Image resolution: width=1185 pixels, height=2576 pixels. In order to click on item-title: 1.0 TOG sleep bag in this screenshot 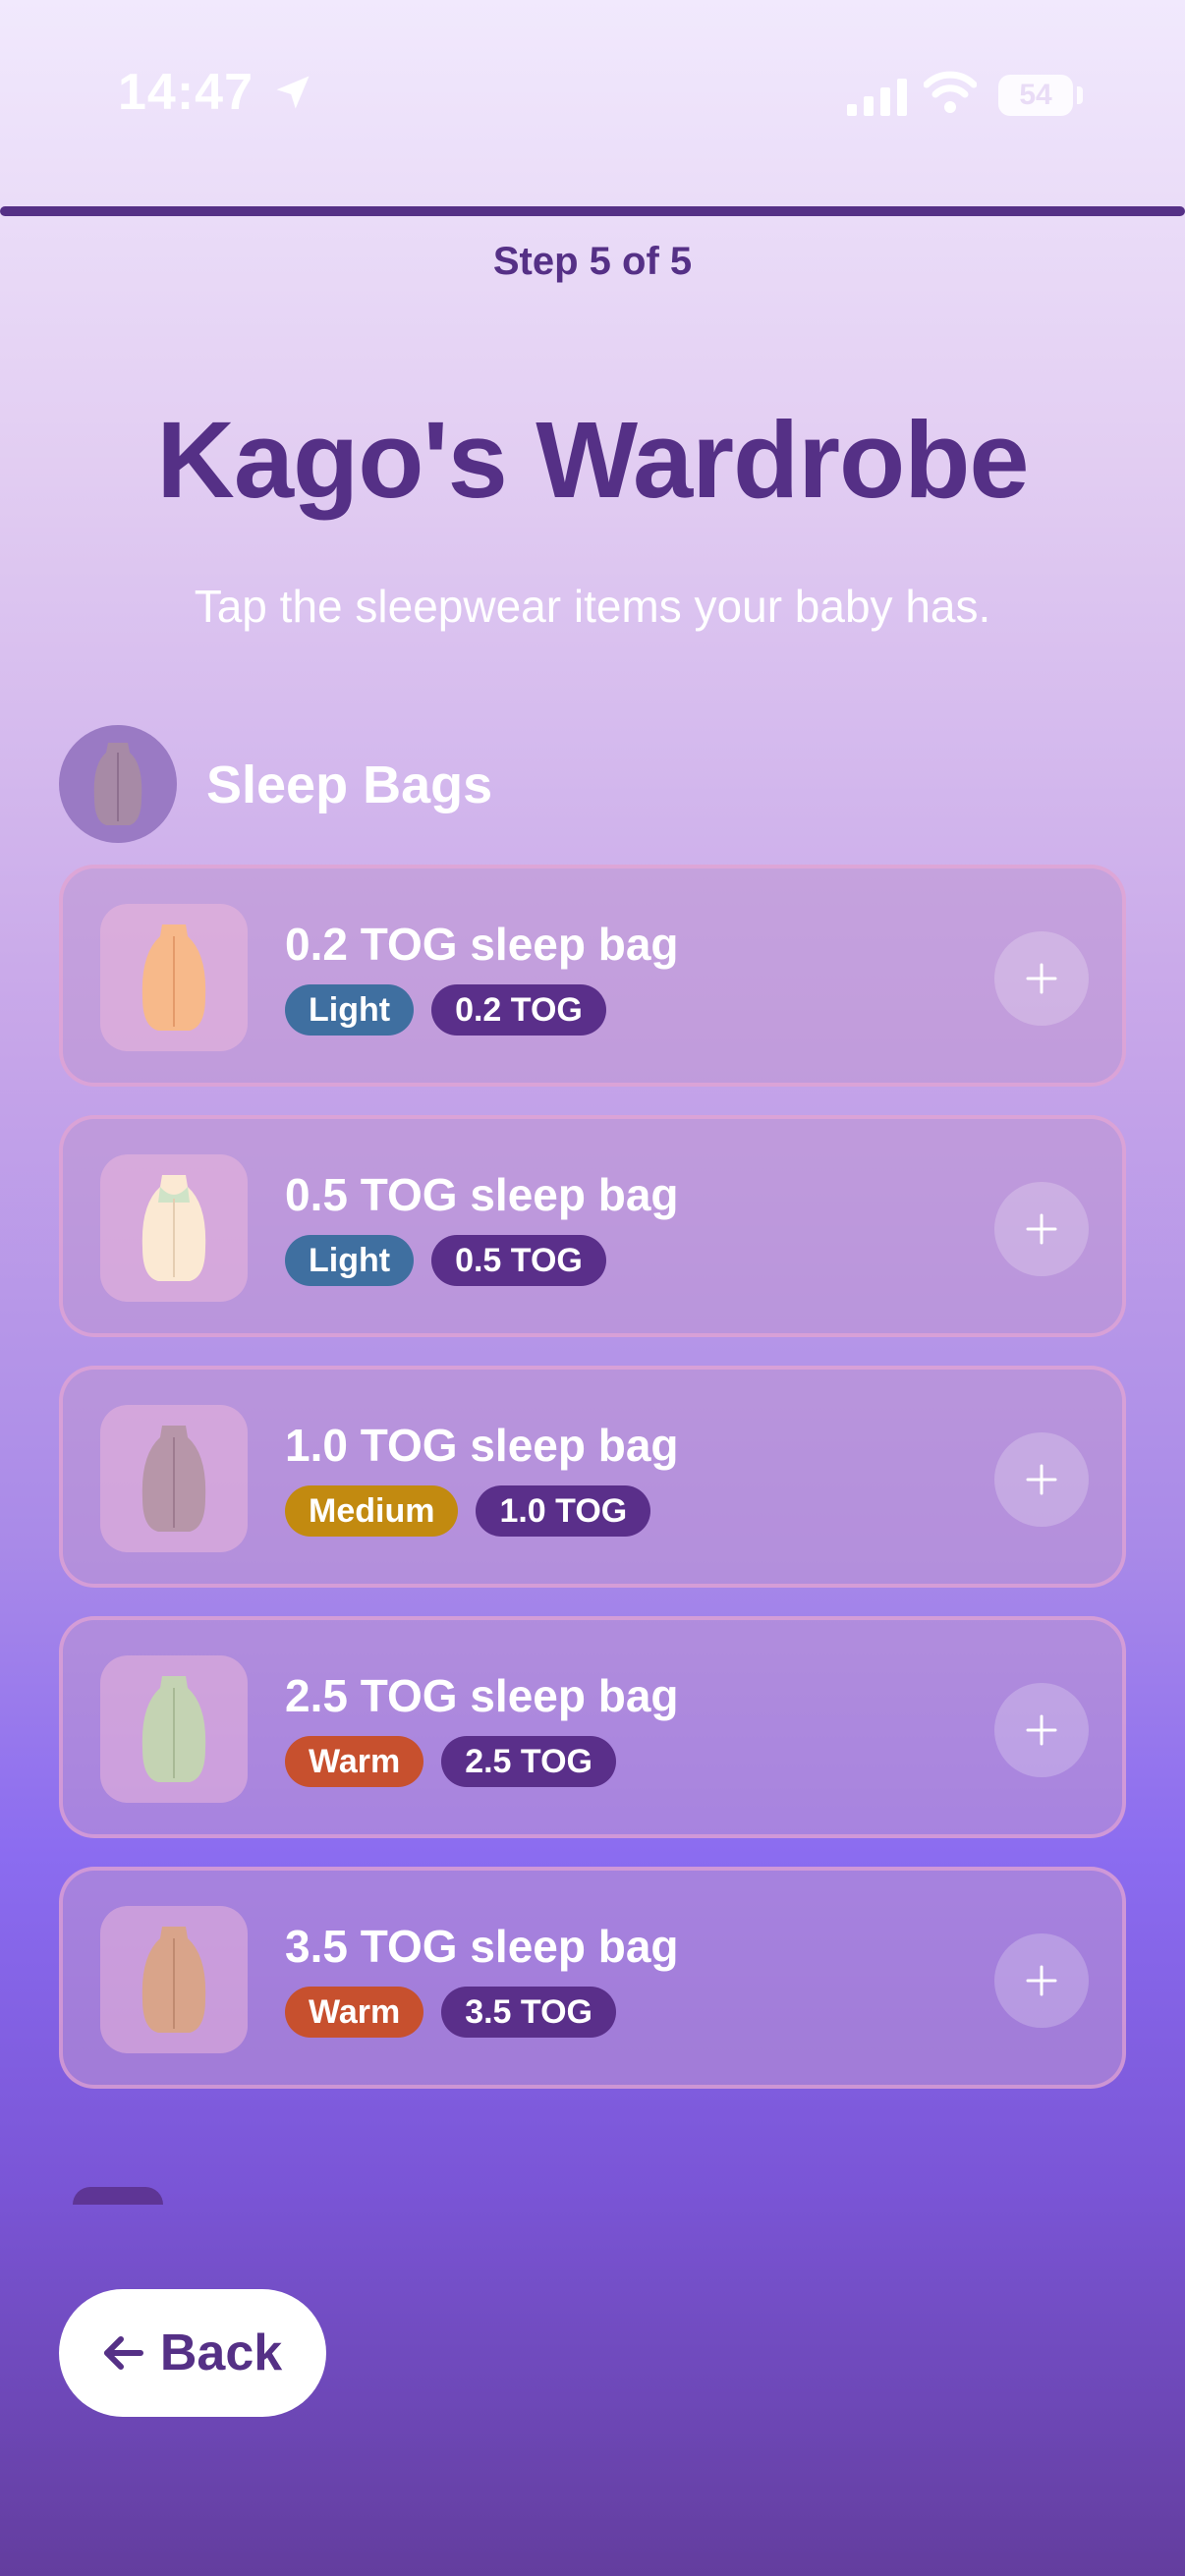, I will do `click(482, 1445)`.